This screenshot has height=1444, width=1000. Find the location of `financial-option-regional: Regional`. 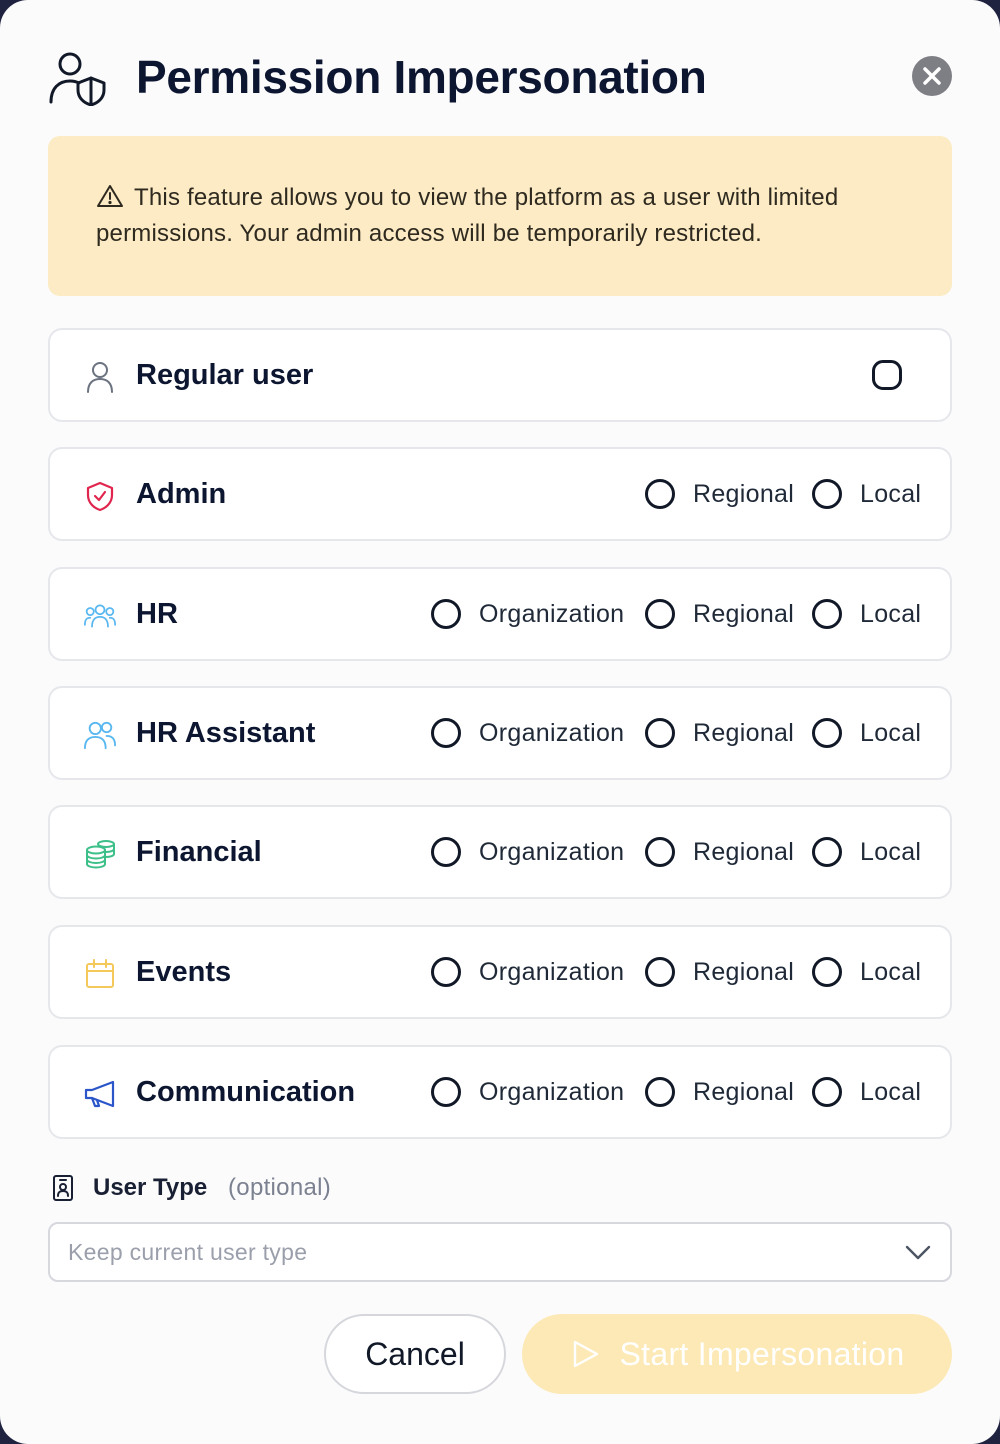

financial-option-regional: Regional is located at coordinates (719, 852).